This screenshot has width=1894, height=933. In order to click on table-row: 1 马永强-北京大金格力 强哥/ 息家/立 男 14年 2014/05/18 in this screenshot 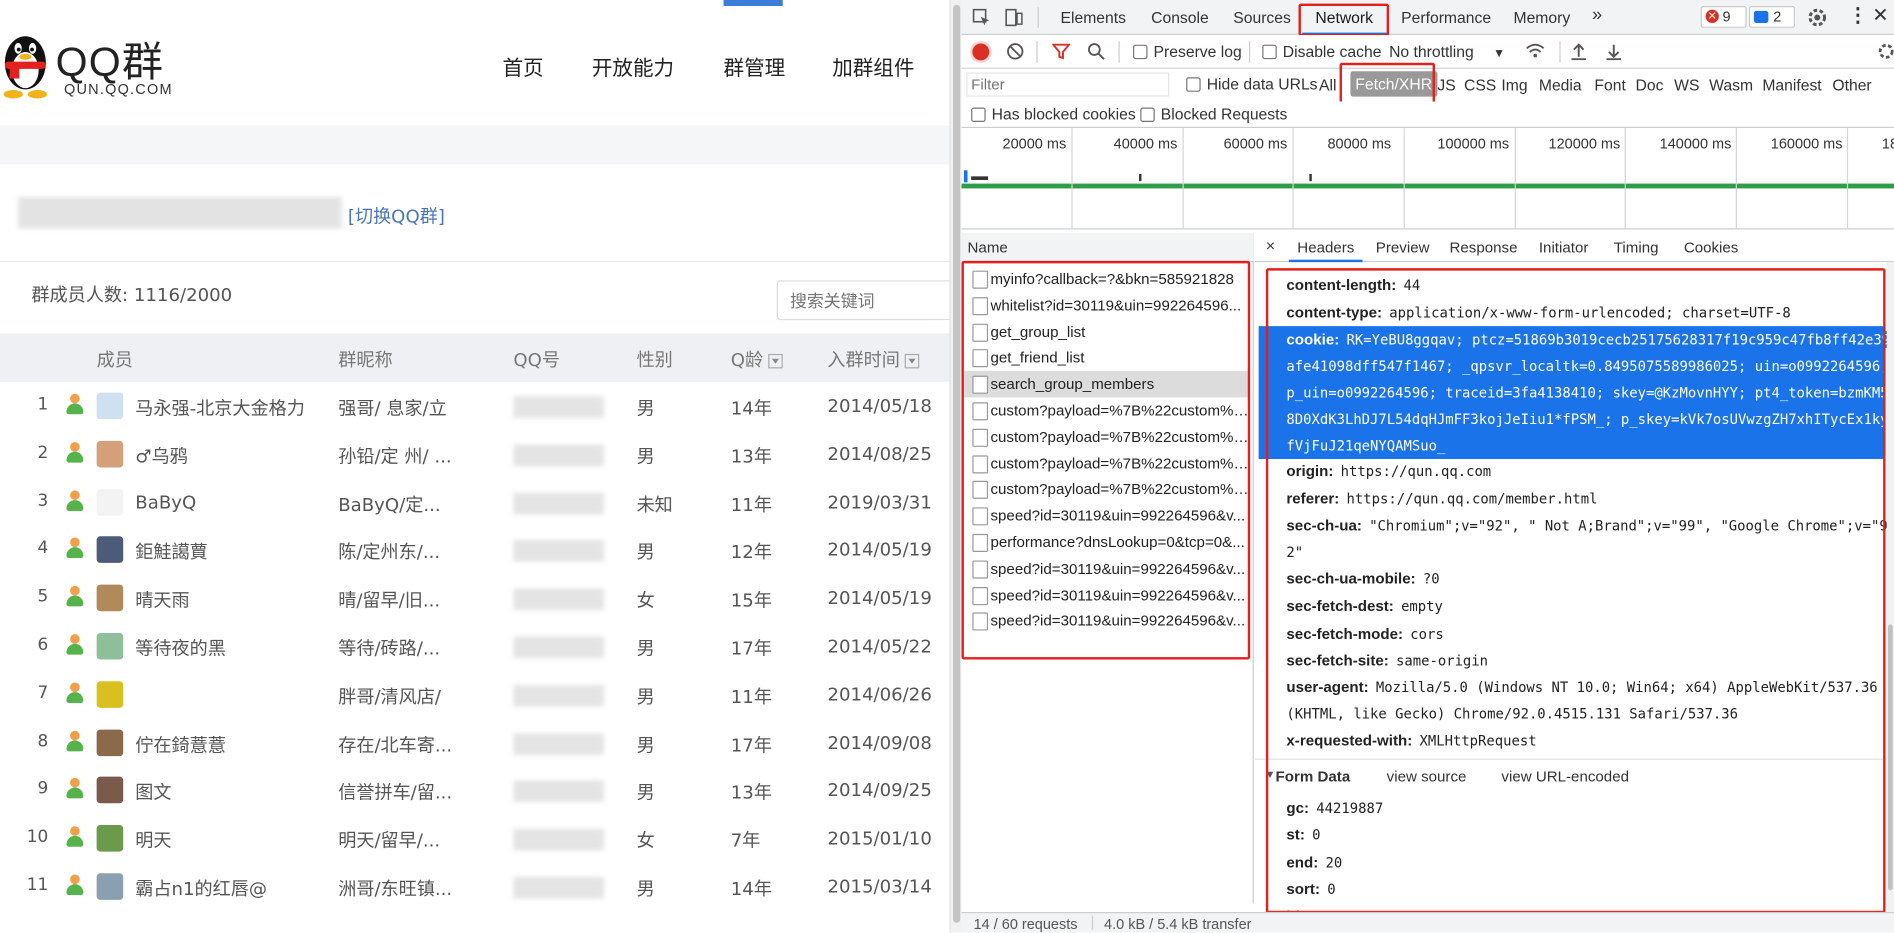, I will do `click(474, 406)`.